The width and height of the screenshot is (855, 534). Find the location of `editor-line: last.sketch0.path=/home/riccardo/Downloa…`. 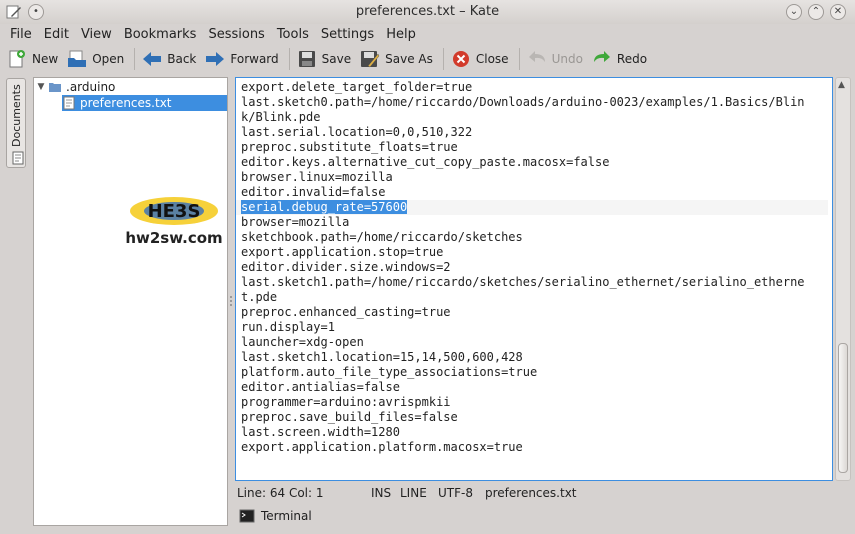

editor-line: last.sketch0.path=/home/riccardo/Downloa… is located at coordinates (534, 102).